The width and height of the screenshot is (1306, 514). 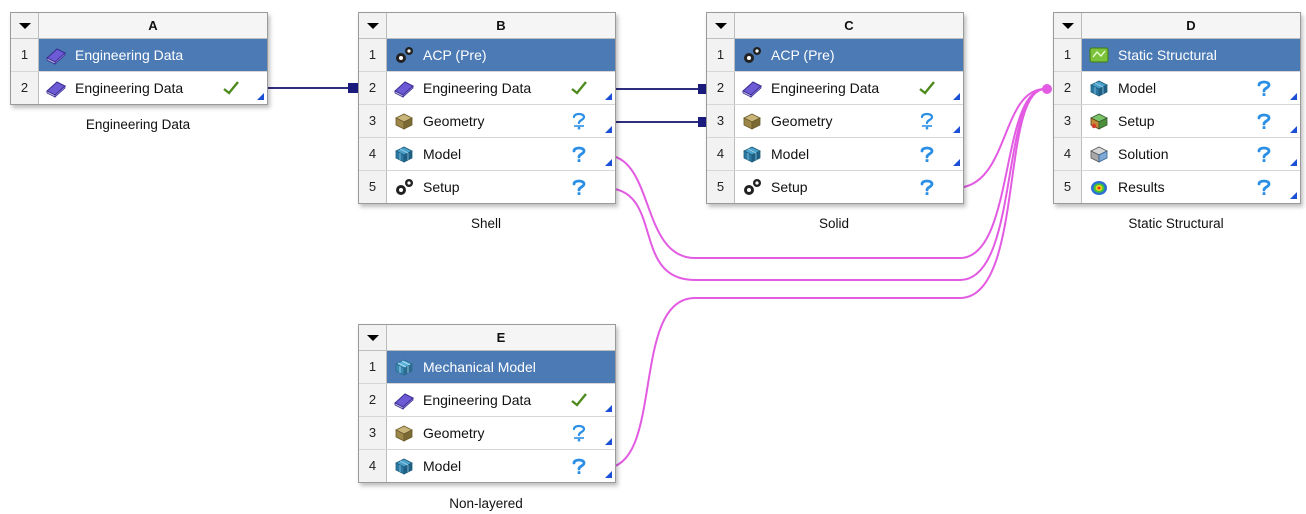 What do you see at coordinates (486, 223) in the screenshot?
I see `system-b-caption: Shell` at bounding box center [486, 223].